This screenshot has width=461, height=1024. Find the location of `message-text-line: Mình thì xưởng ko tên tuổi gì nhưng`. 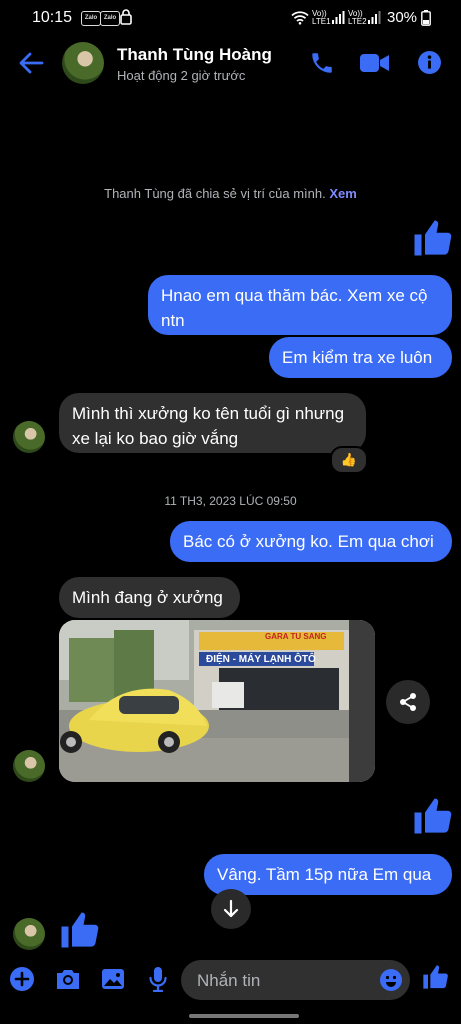

message-text-line: Mình thì xưởng ko tên tuổi gì nhưng is located at coordinates (208, 413).